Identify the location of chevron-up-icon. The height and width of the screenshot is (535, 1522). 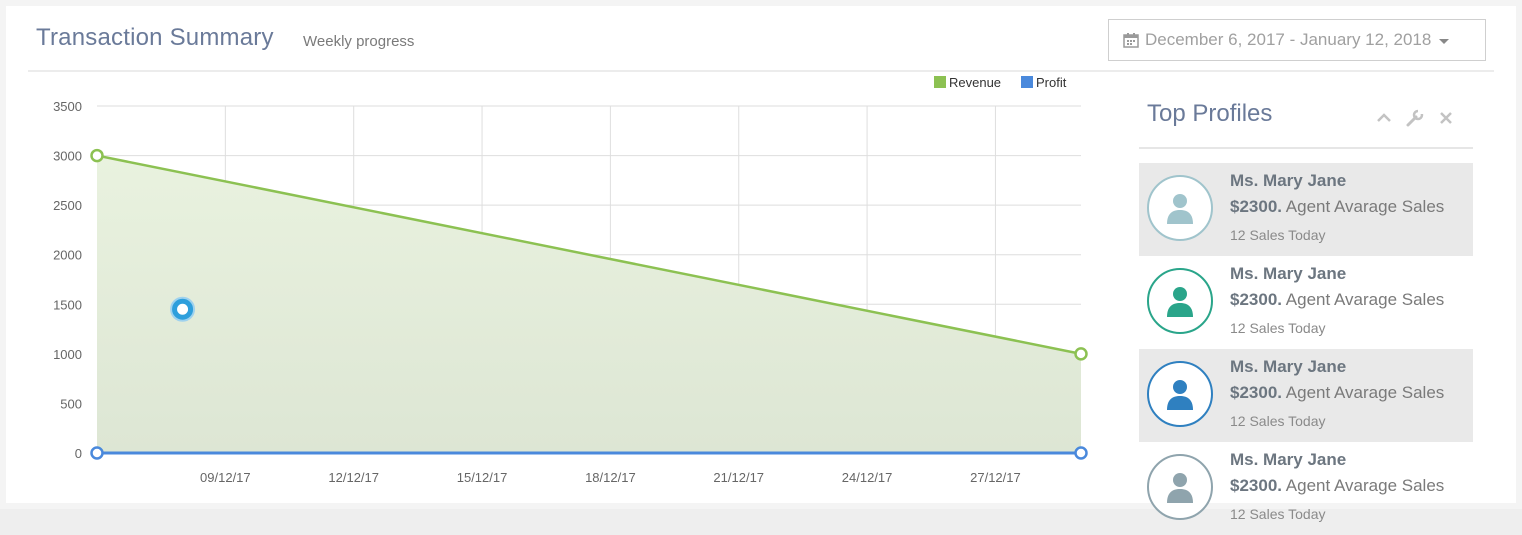
(1384, 118).